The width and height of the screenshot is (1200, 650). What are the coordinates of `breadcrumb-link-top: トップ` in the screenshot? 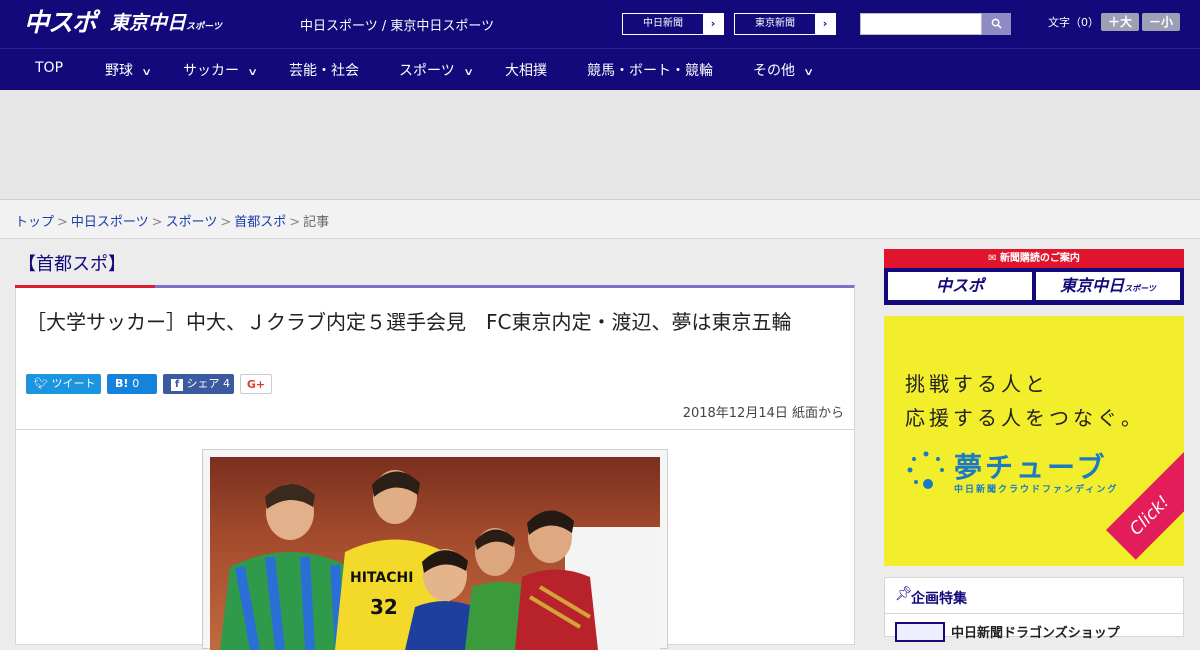 It's located at (34, 222).